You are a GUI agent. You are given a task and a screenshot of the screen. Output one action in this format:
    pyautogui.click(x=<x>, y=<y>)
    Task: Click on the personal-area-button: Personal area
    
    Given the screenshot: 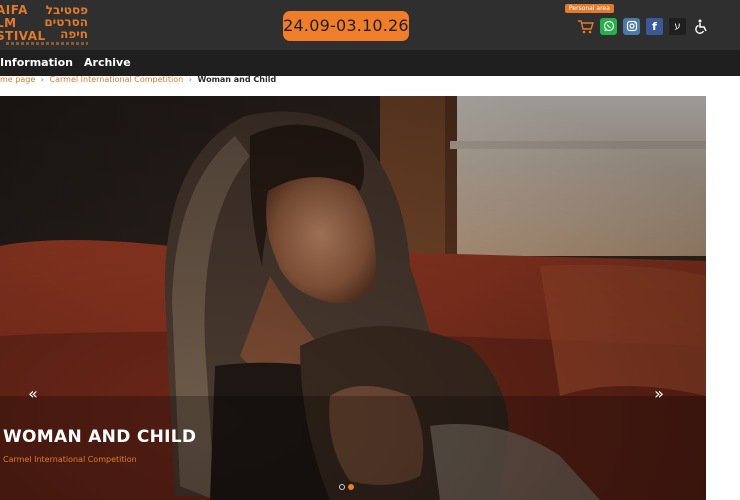 What is the action you would take?
    pyautogui.click(x=589, y=8)
    